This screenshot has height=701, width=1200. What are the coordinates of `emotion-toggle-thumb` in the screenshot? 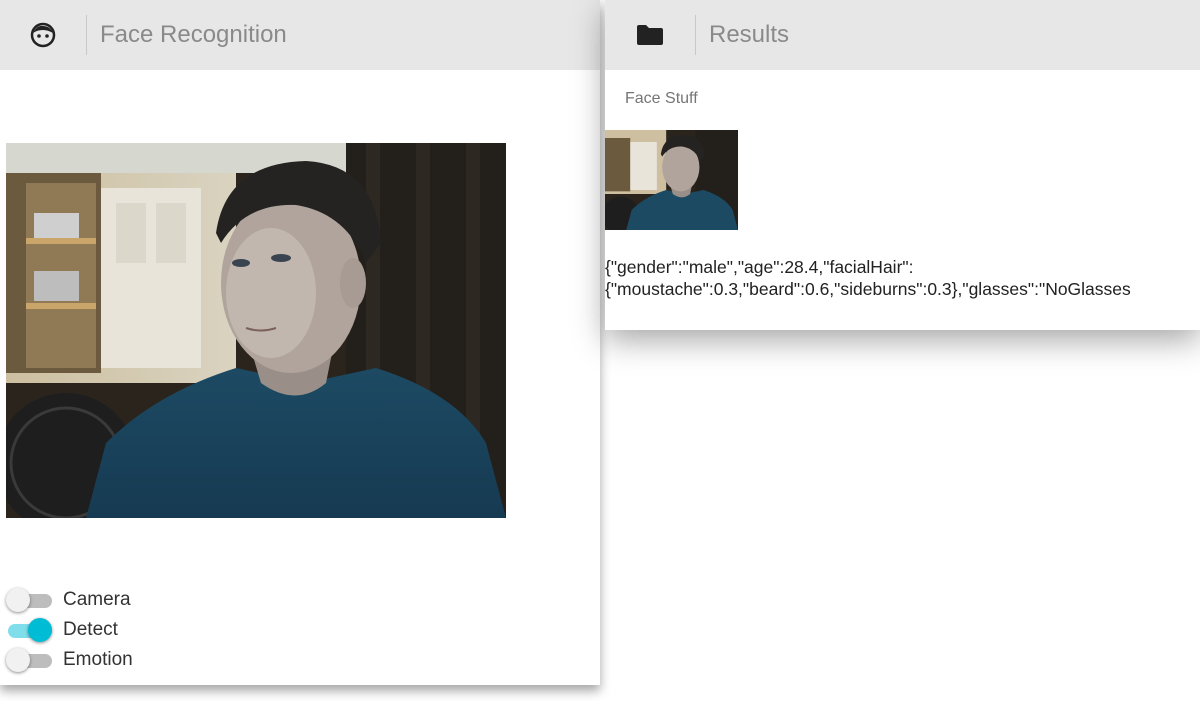 It's located at (18, 660).